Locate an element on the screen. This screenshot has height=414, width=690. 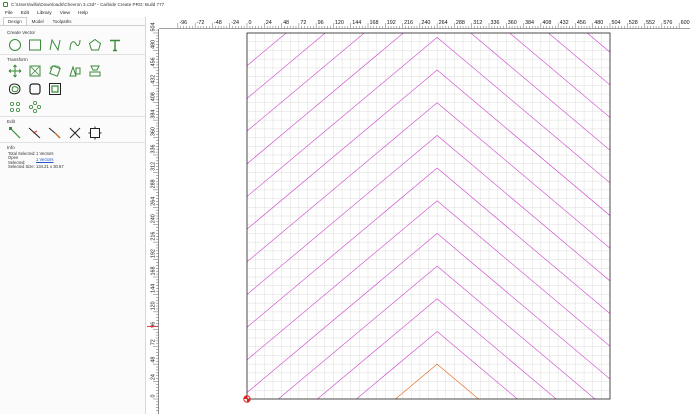
left-ruler-label: 48 is located at coordinates (154, 360).